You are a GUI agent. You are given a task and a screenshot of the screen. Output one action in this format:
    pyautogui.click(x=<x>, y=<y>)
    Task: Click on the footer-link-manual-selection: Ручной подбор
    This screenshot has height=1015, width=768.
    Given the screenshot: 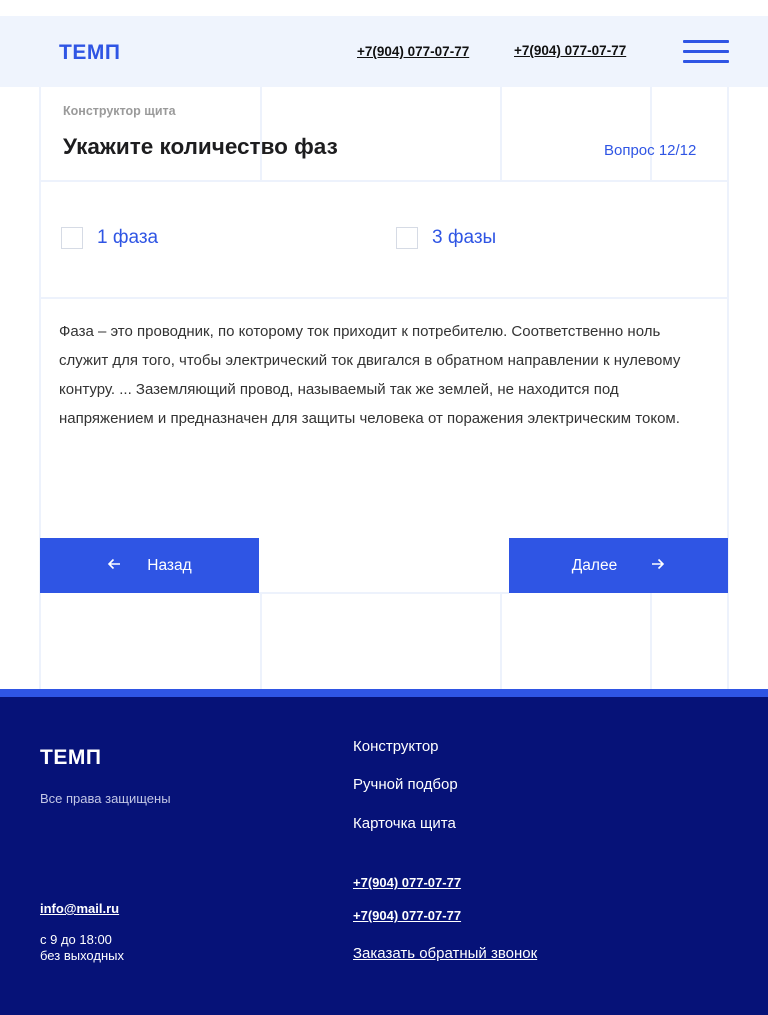 What is the action you would take?
    pyautogui.click(x=405, y=784)
    